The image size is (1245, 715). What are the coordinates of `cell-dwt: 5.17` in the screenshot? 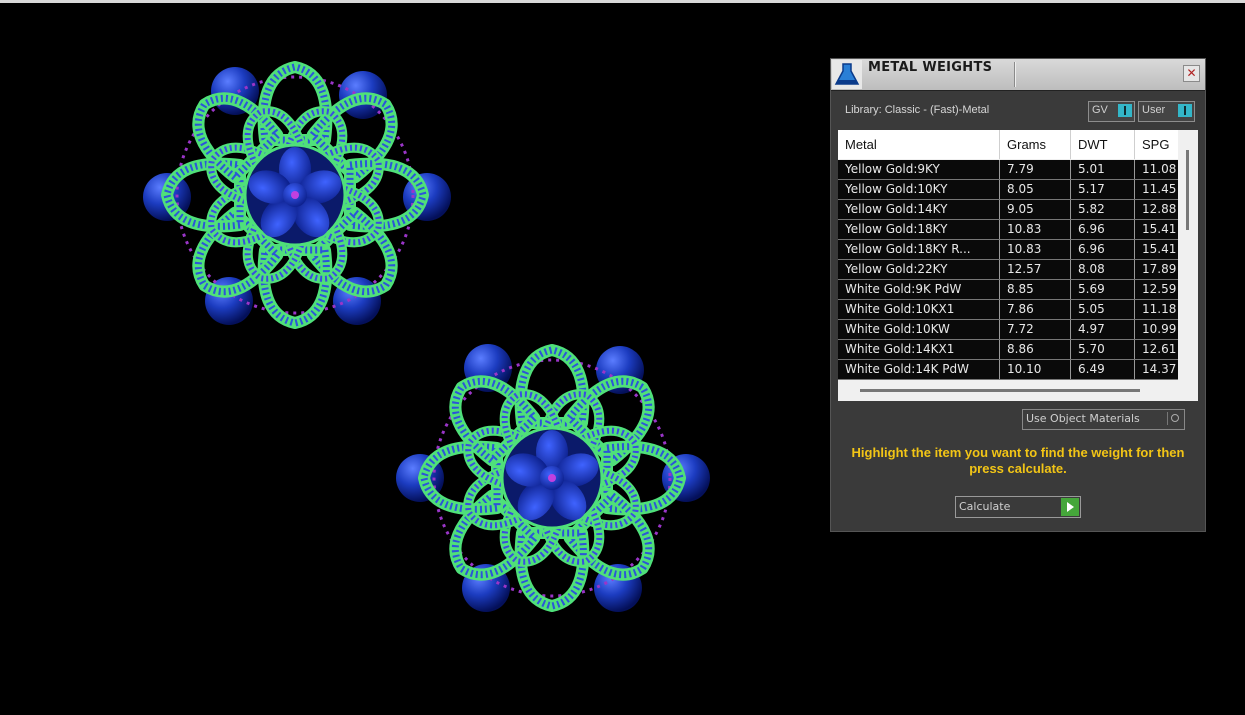 It's located at (1103, 189).